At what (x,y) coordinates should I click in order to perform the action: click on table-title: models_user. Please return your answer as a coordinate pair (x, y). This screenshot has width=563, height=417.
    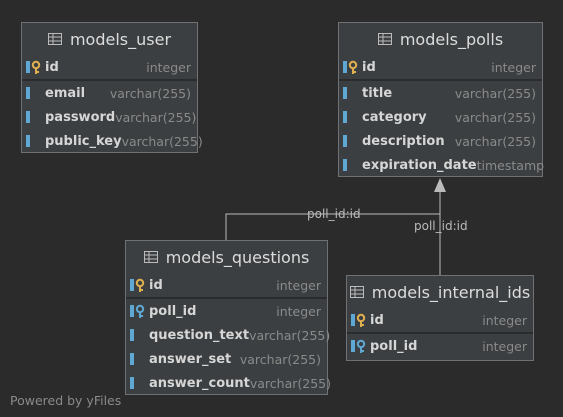
    Looking at the image, I should click on (120, 39).